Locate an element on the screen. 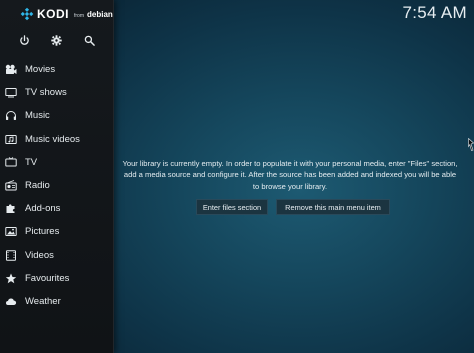 The image size is (474, 353). pictures-icon is located at coordinates (11, 232).